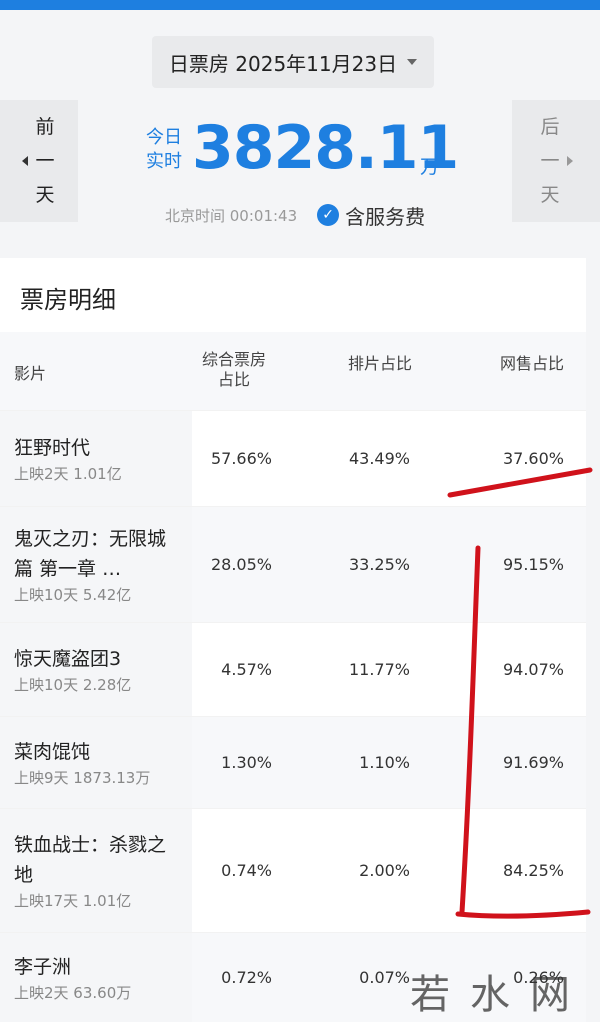 Image resolution: width=600 pixels, height=1022 pixels. What do you see at coordinates (246, 669) in the screenshot?
I see `box-share-value: 4.57%` at bounding box center [246, 669].